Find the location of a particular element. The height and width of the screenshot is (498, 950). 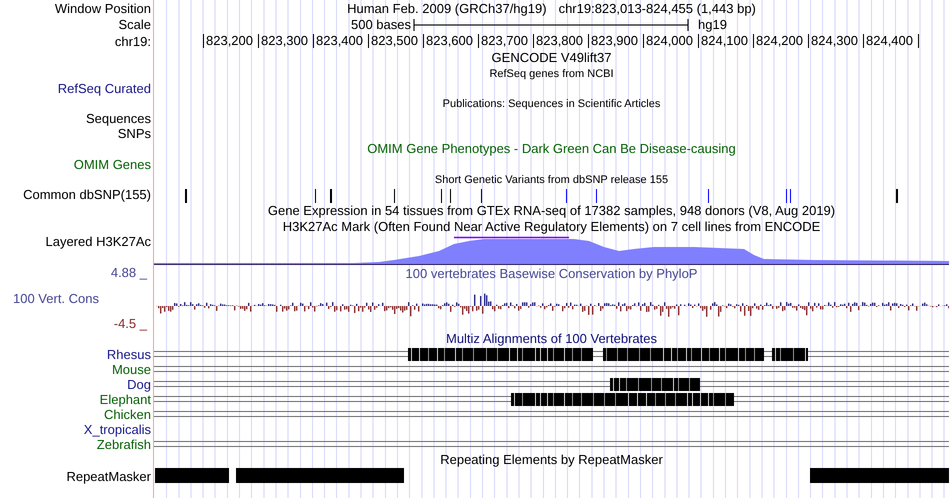

ruler-label: 823,700 is located at coordinates (504, 41).